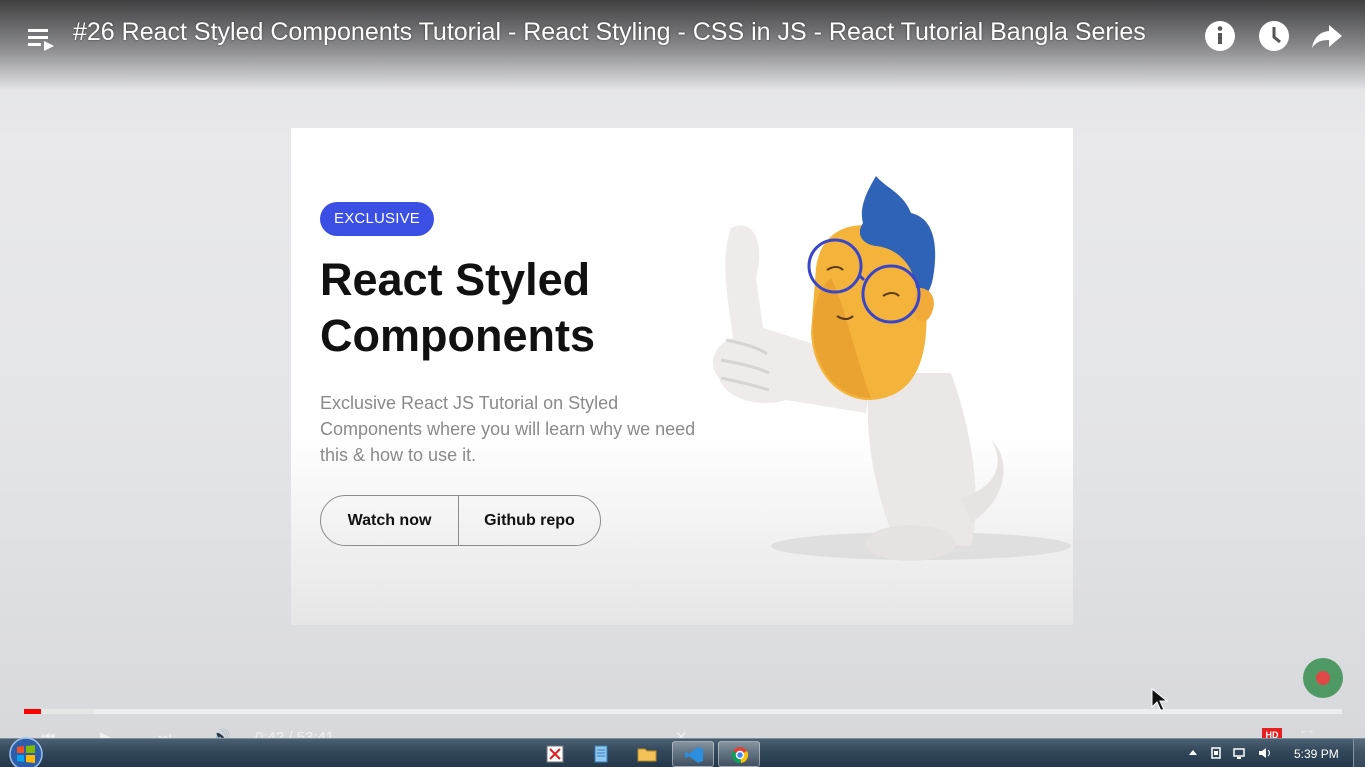 This screenshot has height=767, width=1365. Describe the element at coordinates (529, 520) in the screenshot. I see `github-repo-button: Github repo` at that location.